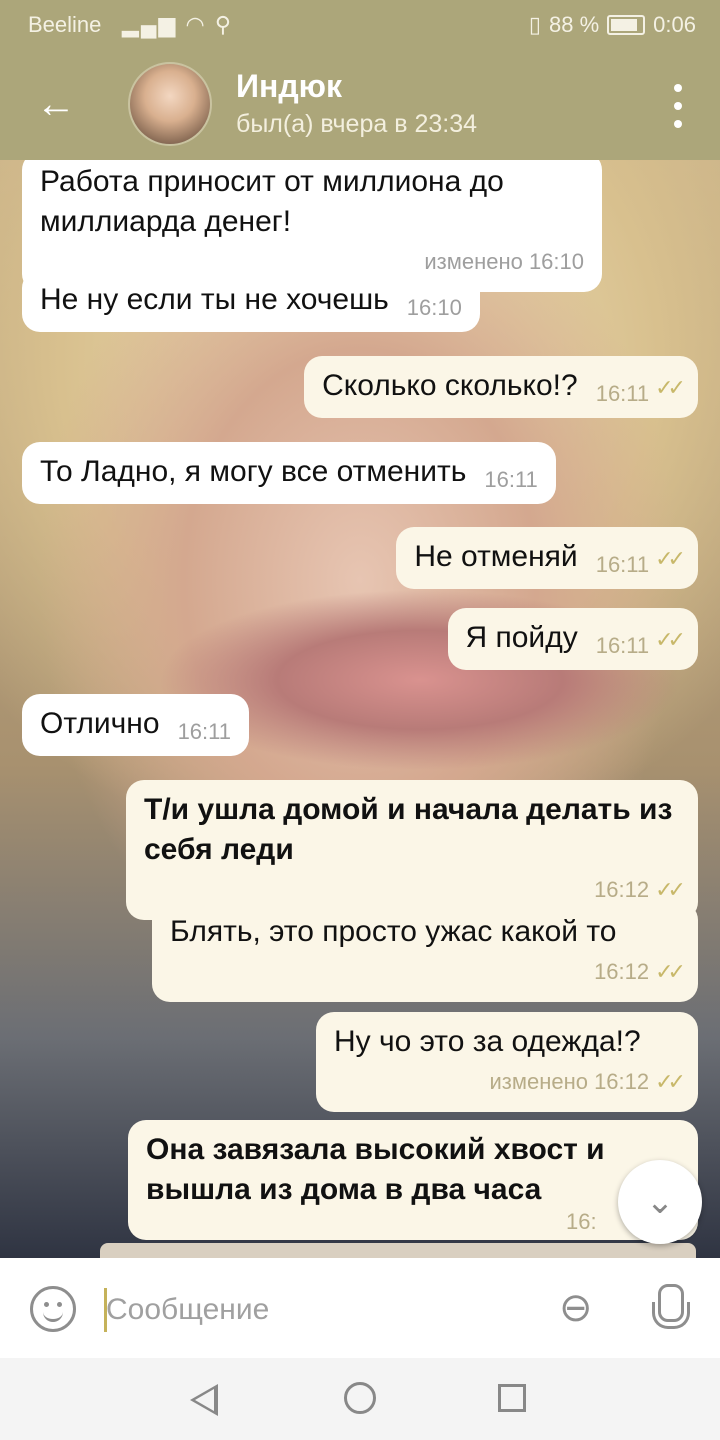 Image resolution: width=720 pixels, height=1440 pixels. Describe the element at coordinates (535, 24) in the screenshot. I see `vibrate-icon: ▯` at that location.